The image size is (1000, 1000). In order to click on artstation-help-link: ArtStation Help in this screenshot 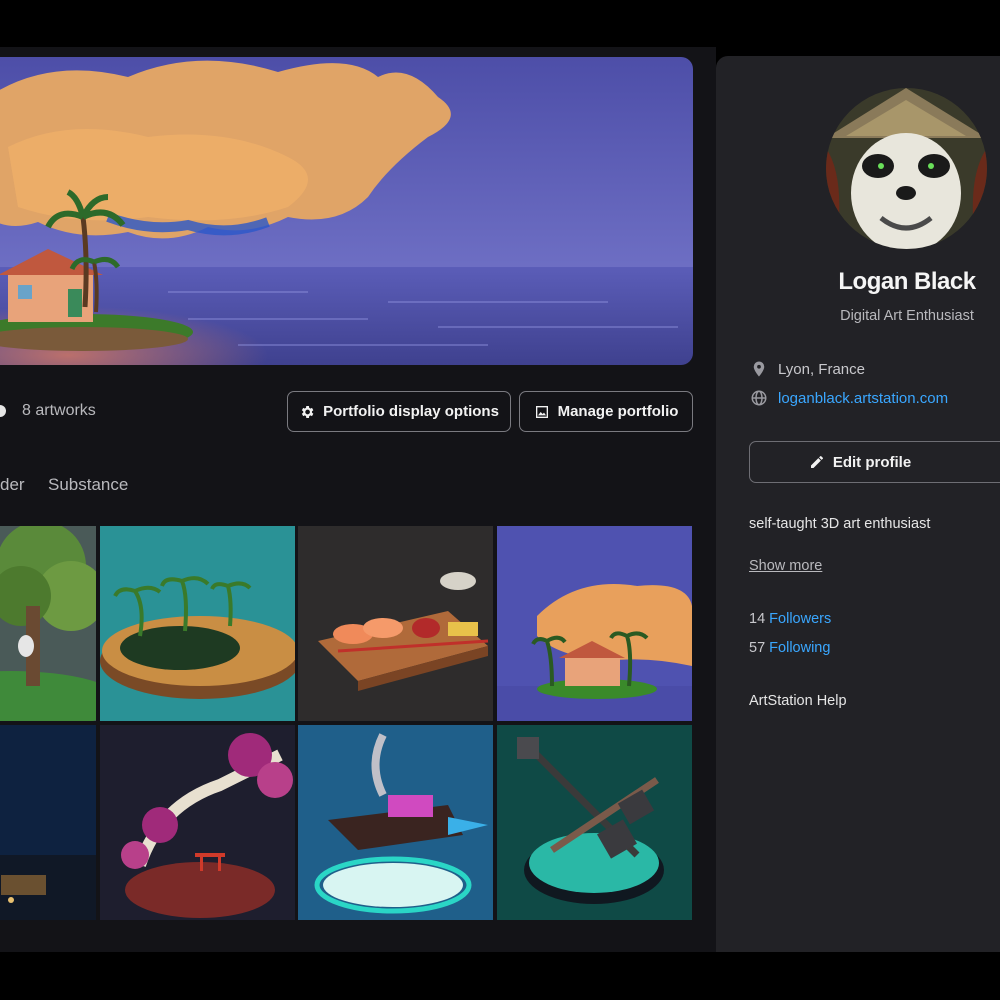, I will do `click(798, 701)`.